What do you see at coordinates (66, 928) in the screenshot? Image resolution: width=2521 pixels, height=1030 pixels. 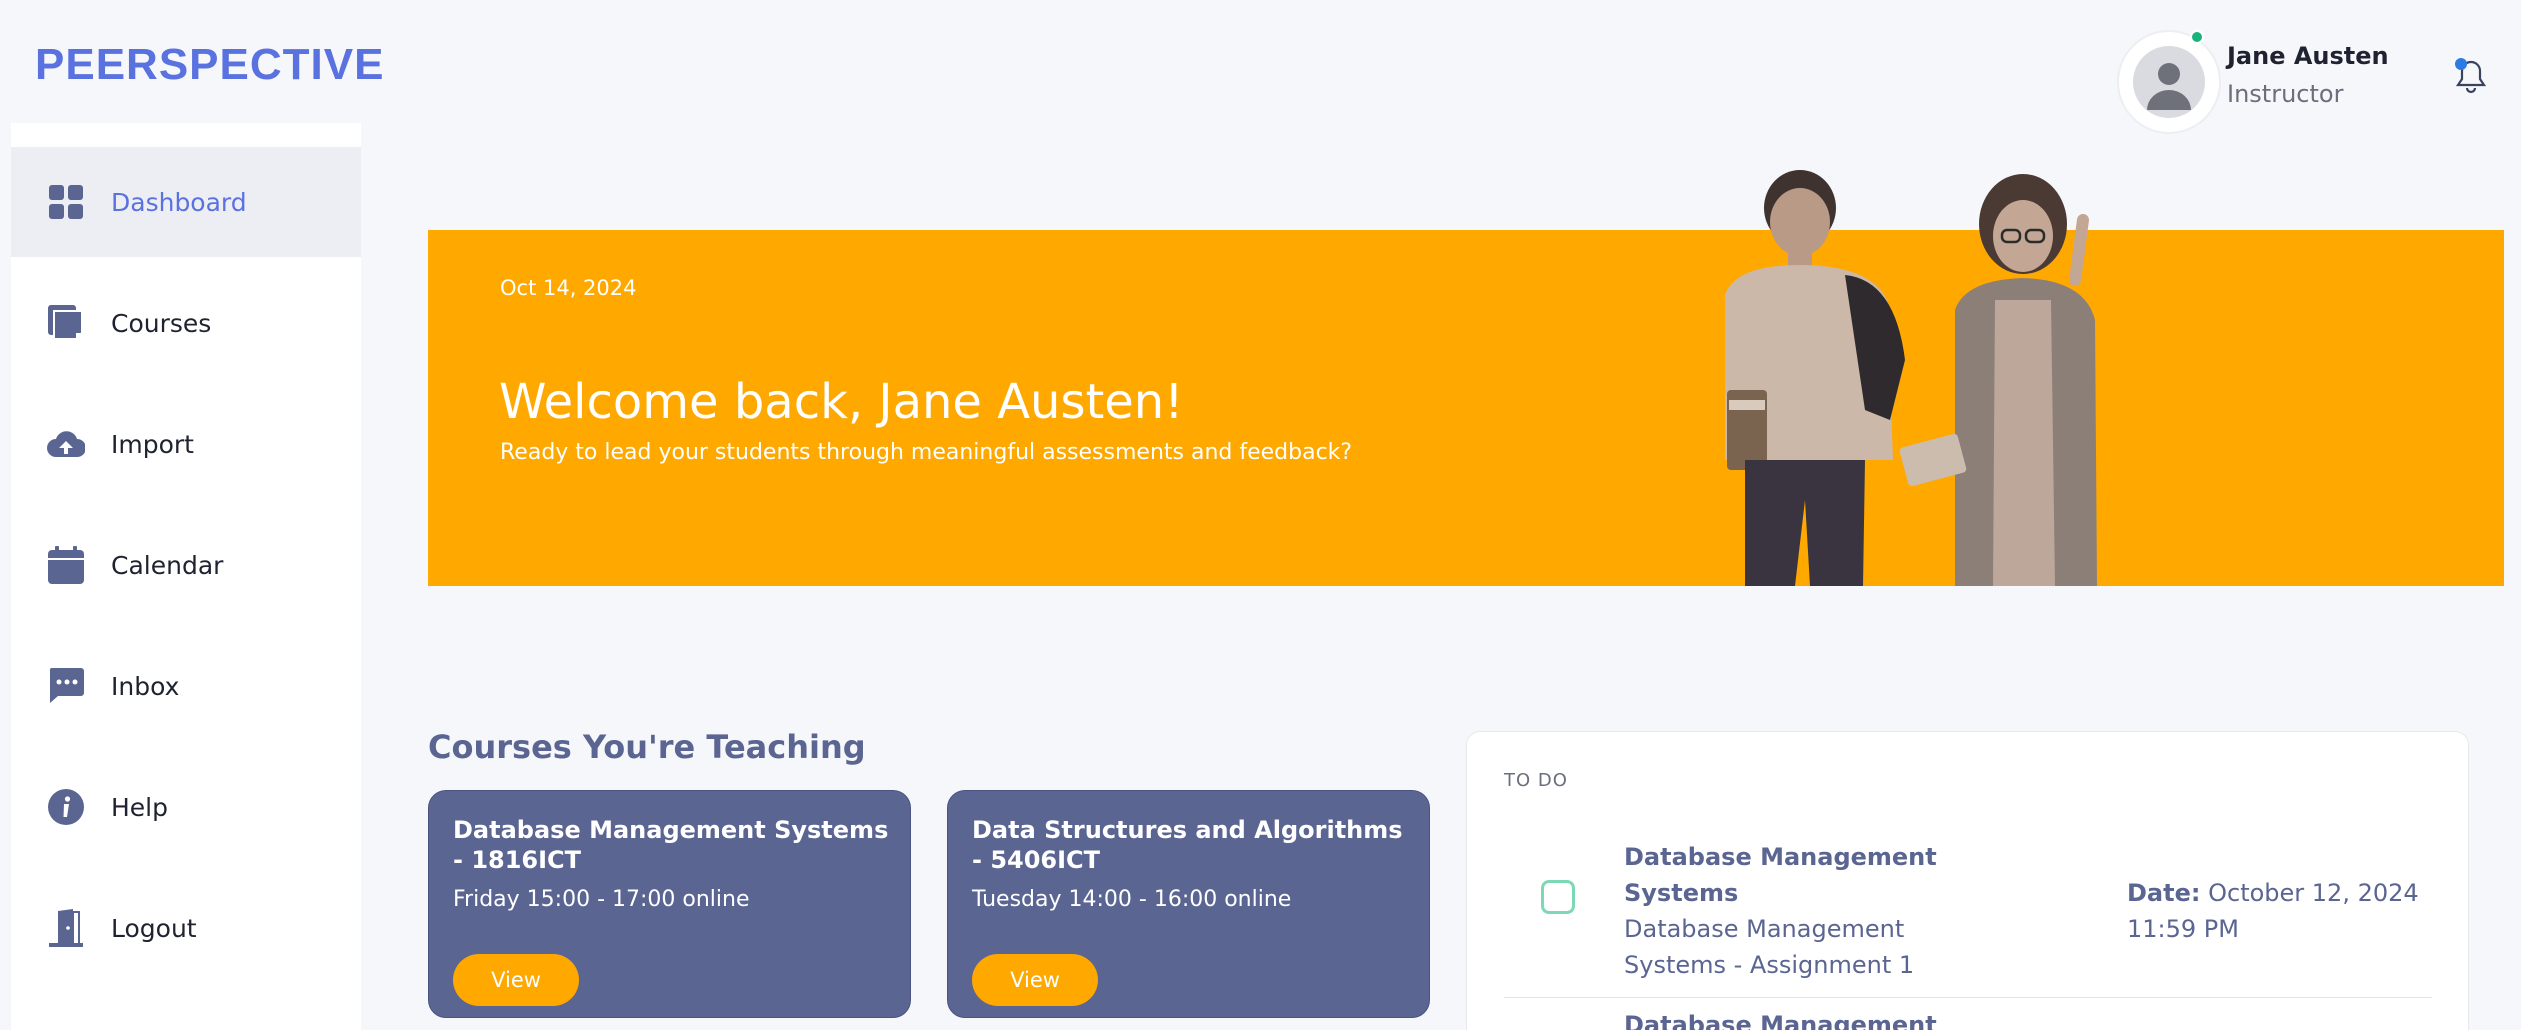 I see `logout-door-icon` at bounding box center [66, 928].